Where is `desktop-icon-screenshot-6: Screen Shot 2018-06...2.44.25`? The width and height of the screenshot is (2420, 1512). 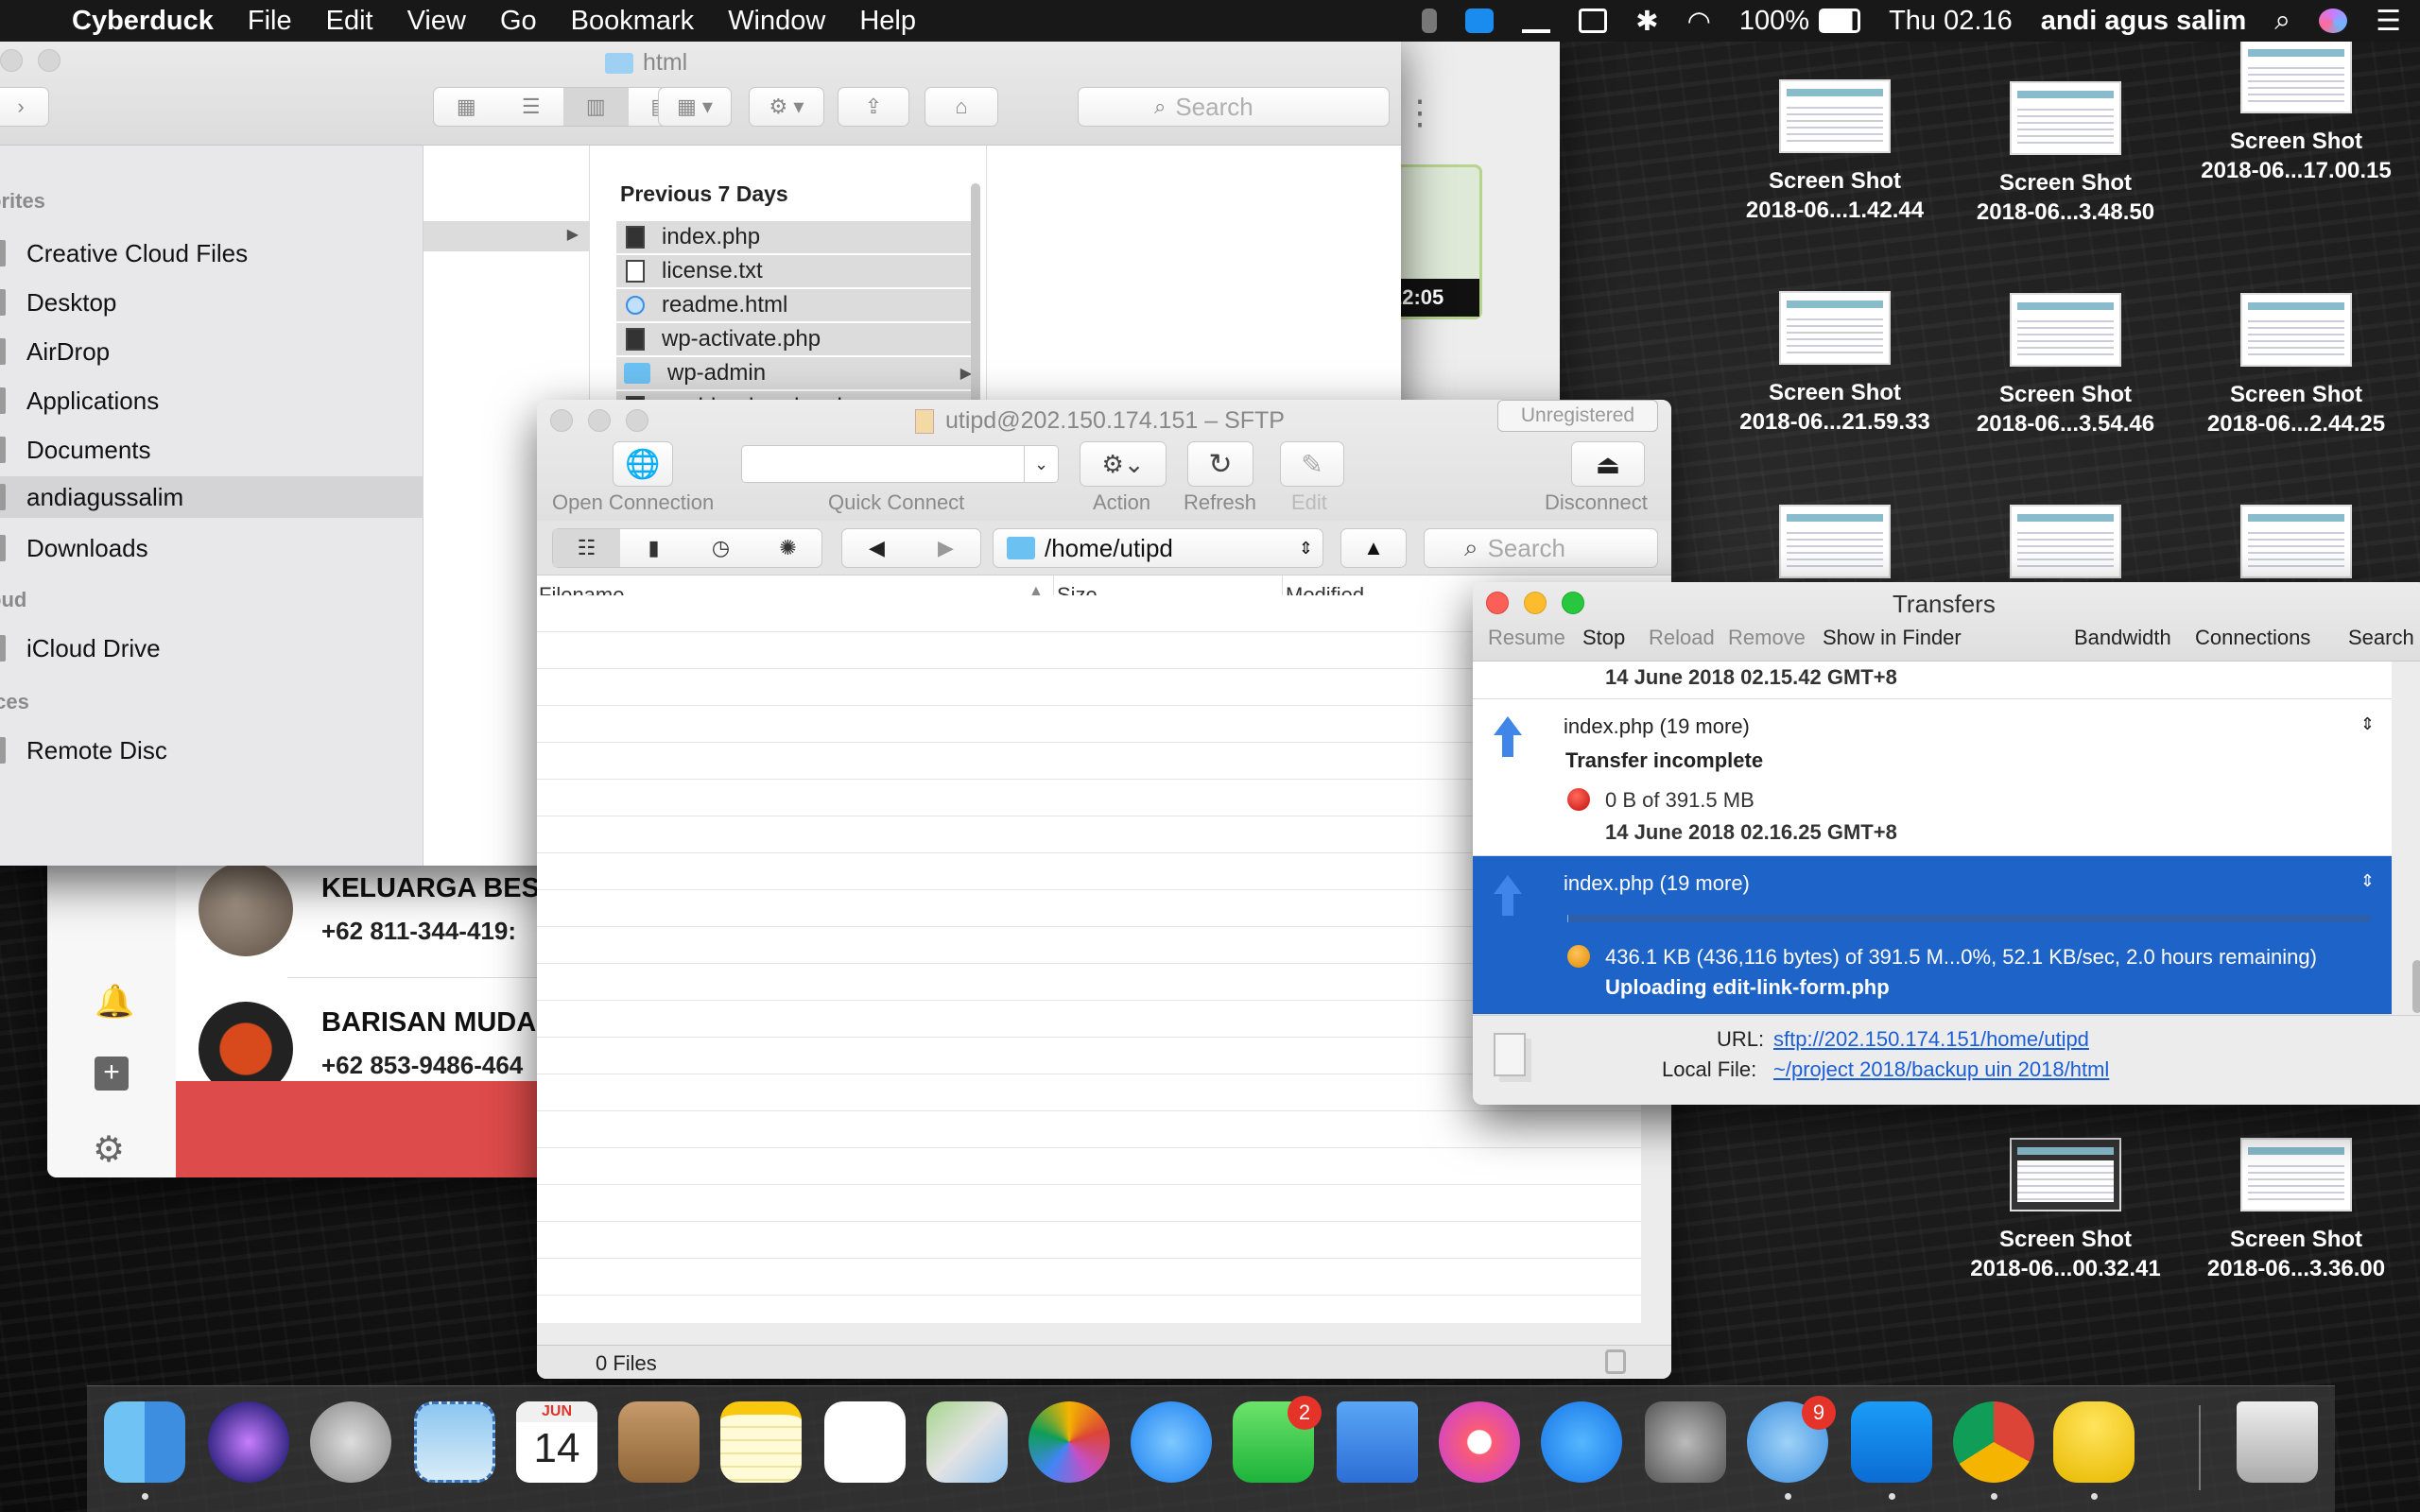
desktop-icon-screenshot-6: Screen Shot 2018-06...2.44.25 is located at coordinates (2296, 365).